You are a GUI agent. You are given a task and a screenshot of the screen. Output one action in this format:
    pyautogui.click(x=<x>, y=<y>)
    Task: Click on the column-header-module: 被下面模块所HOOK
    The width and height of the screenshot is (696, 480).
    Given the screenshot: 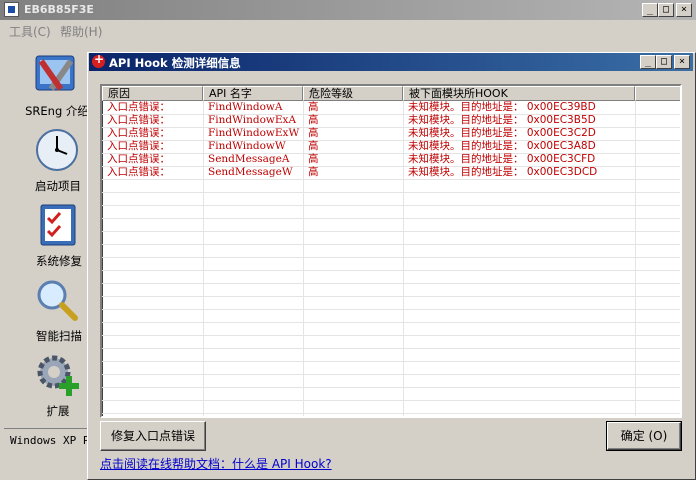 What is the action you would take?
    pyautogui.click(x=519, y=93)
    